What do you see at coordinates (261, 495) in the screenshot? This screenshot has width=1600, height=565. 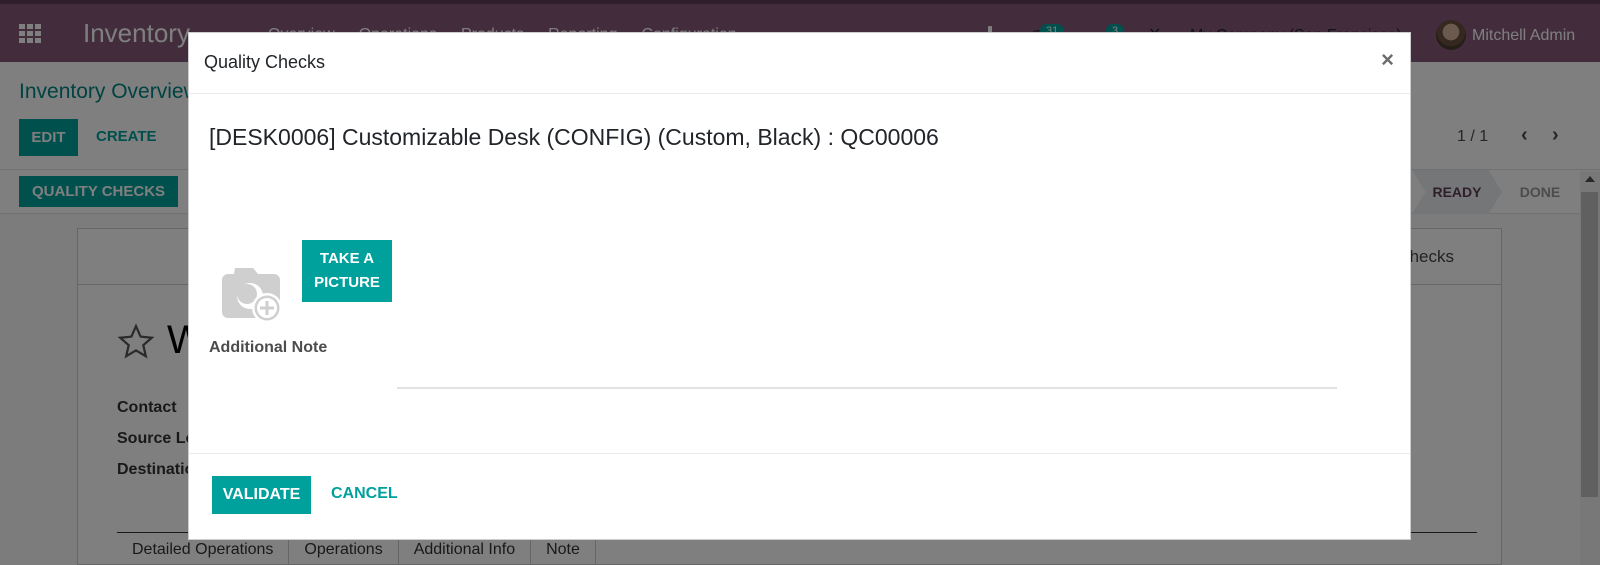 I see `validate-button: VALIDATE` at bounding box center [261, 495].